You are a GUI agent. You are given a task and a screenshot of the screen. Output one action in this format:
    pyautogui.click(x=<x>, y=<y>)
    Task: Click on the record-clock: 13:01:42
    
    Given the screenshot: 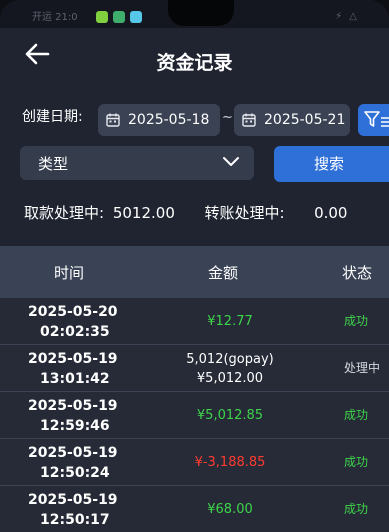 What is the action you would take?
    pyautogui.click(x=75, y=379)
    